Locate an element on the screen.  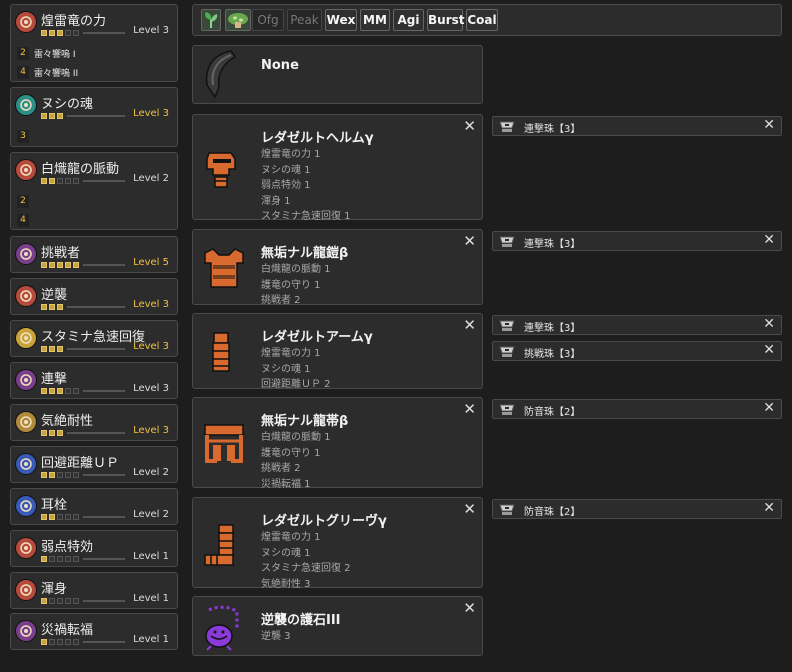
chest-icon is located at coordinates (224, 270).